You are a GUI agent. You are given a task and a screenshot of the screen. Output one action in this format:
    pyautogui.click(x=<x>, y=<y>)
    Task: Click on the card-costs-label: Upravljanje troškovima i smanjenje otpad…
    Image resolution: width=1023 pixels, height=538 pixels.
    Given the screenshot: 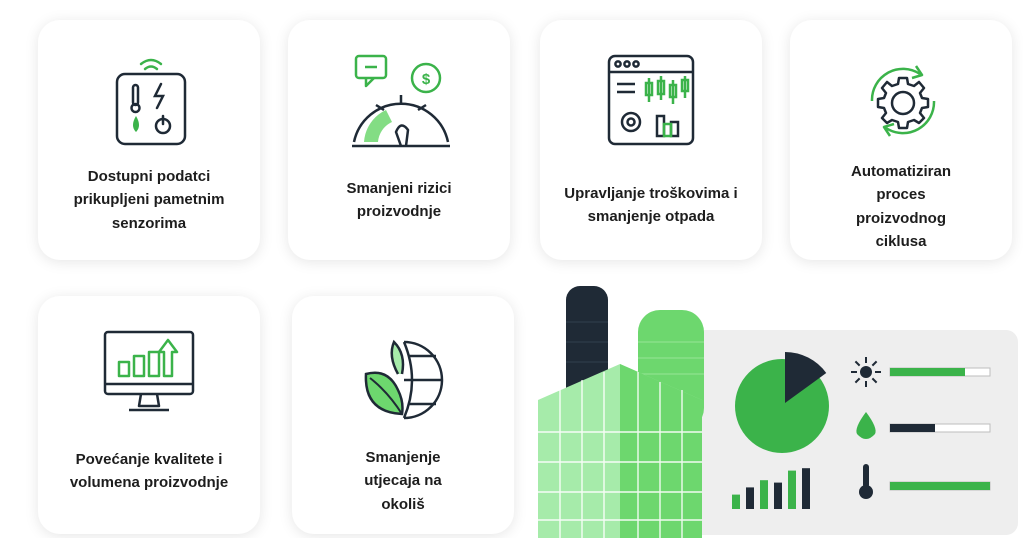 What is the action you would take?
    pyautogui.click(x=651, y=205)
    